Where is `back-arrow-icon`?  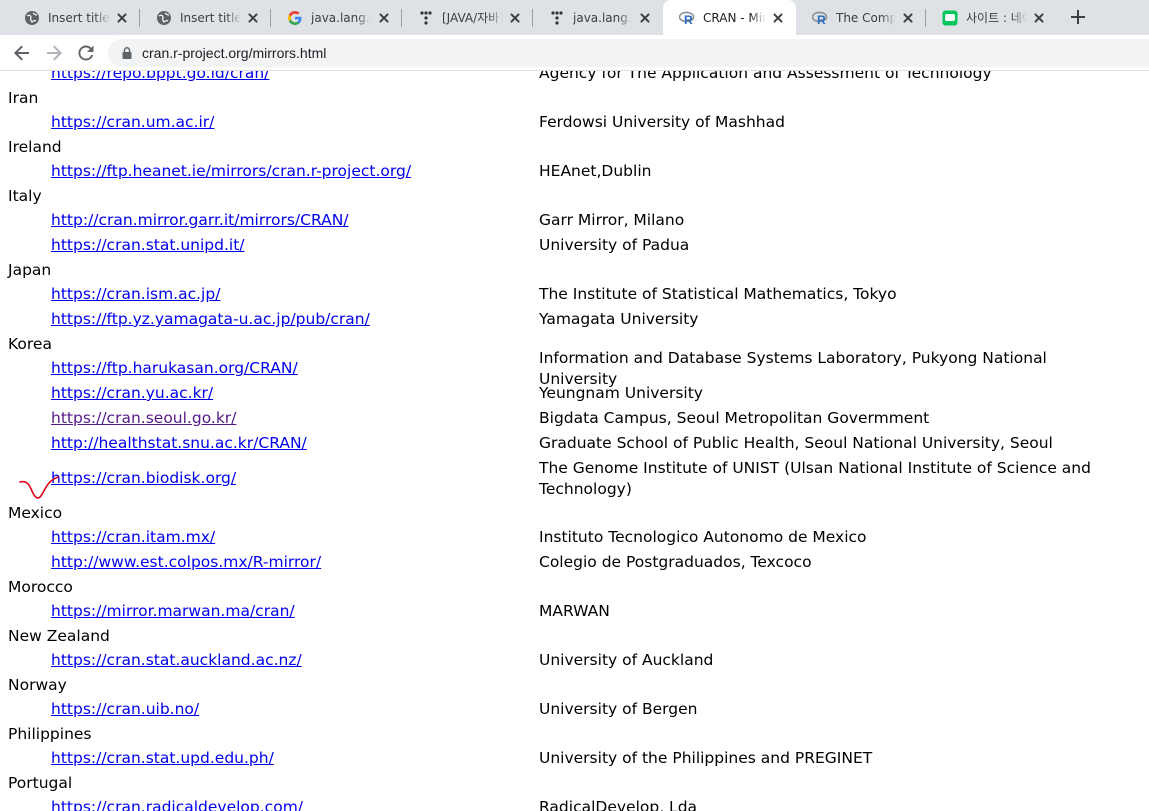 back-arrow-icon is located at coordinates (21, 53).